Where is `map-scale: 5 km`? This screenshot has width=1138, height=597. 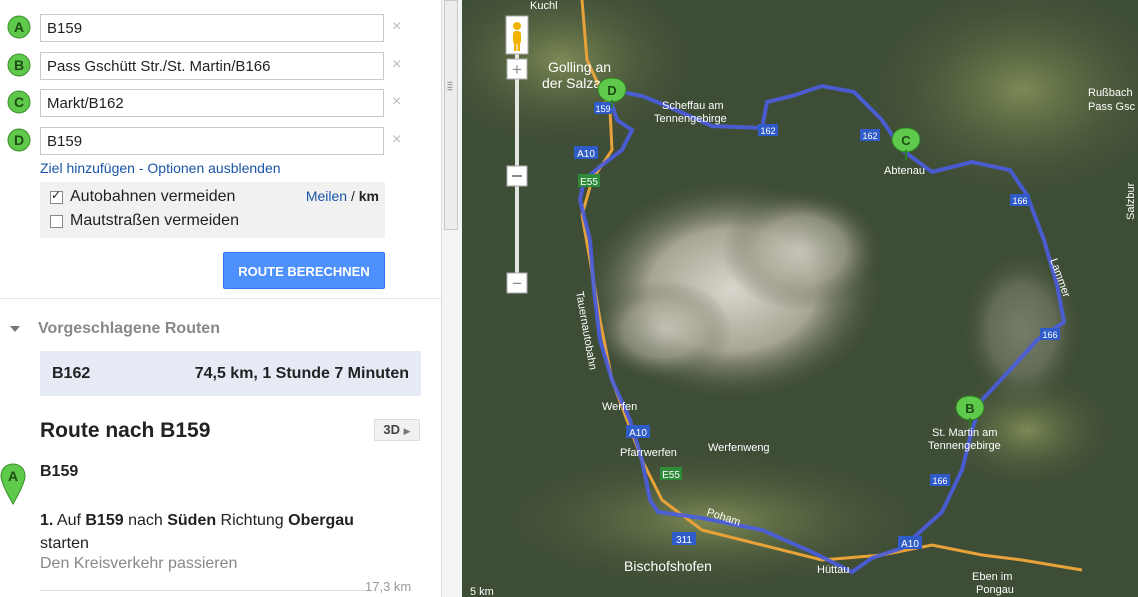
map-scale: 5 km is located at coordinates (482, 591).